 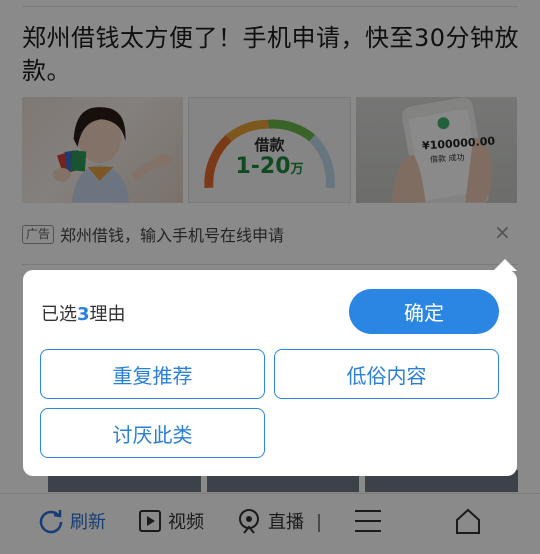 What do you see at coordinates (107, 314) in the screenshot?
I see `selected-suffix: 理由` at bounding box center [107, 314].